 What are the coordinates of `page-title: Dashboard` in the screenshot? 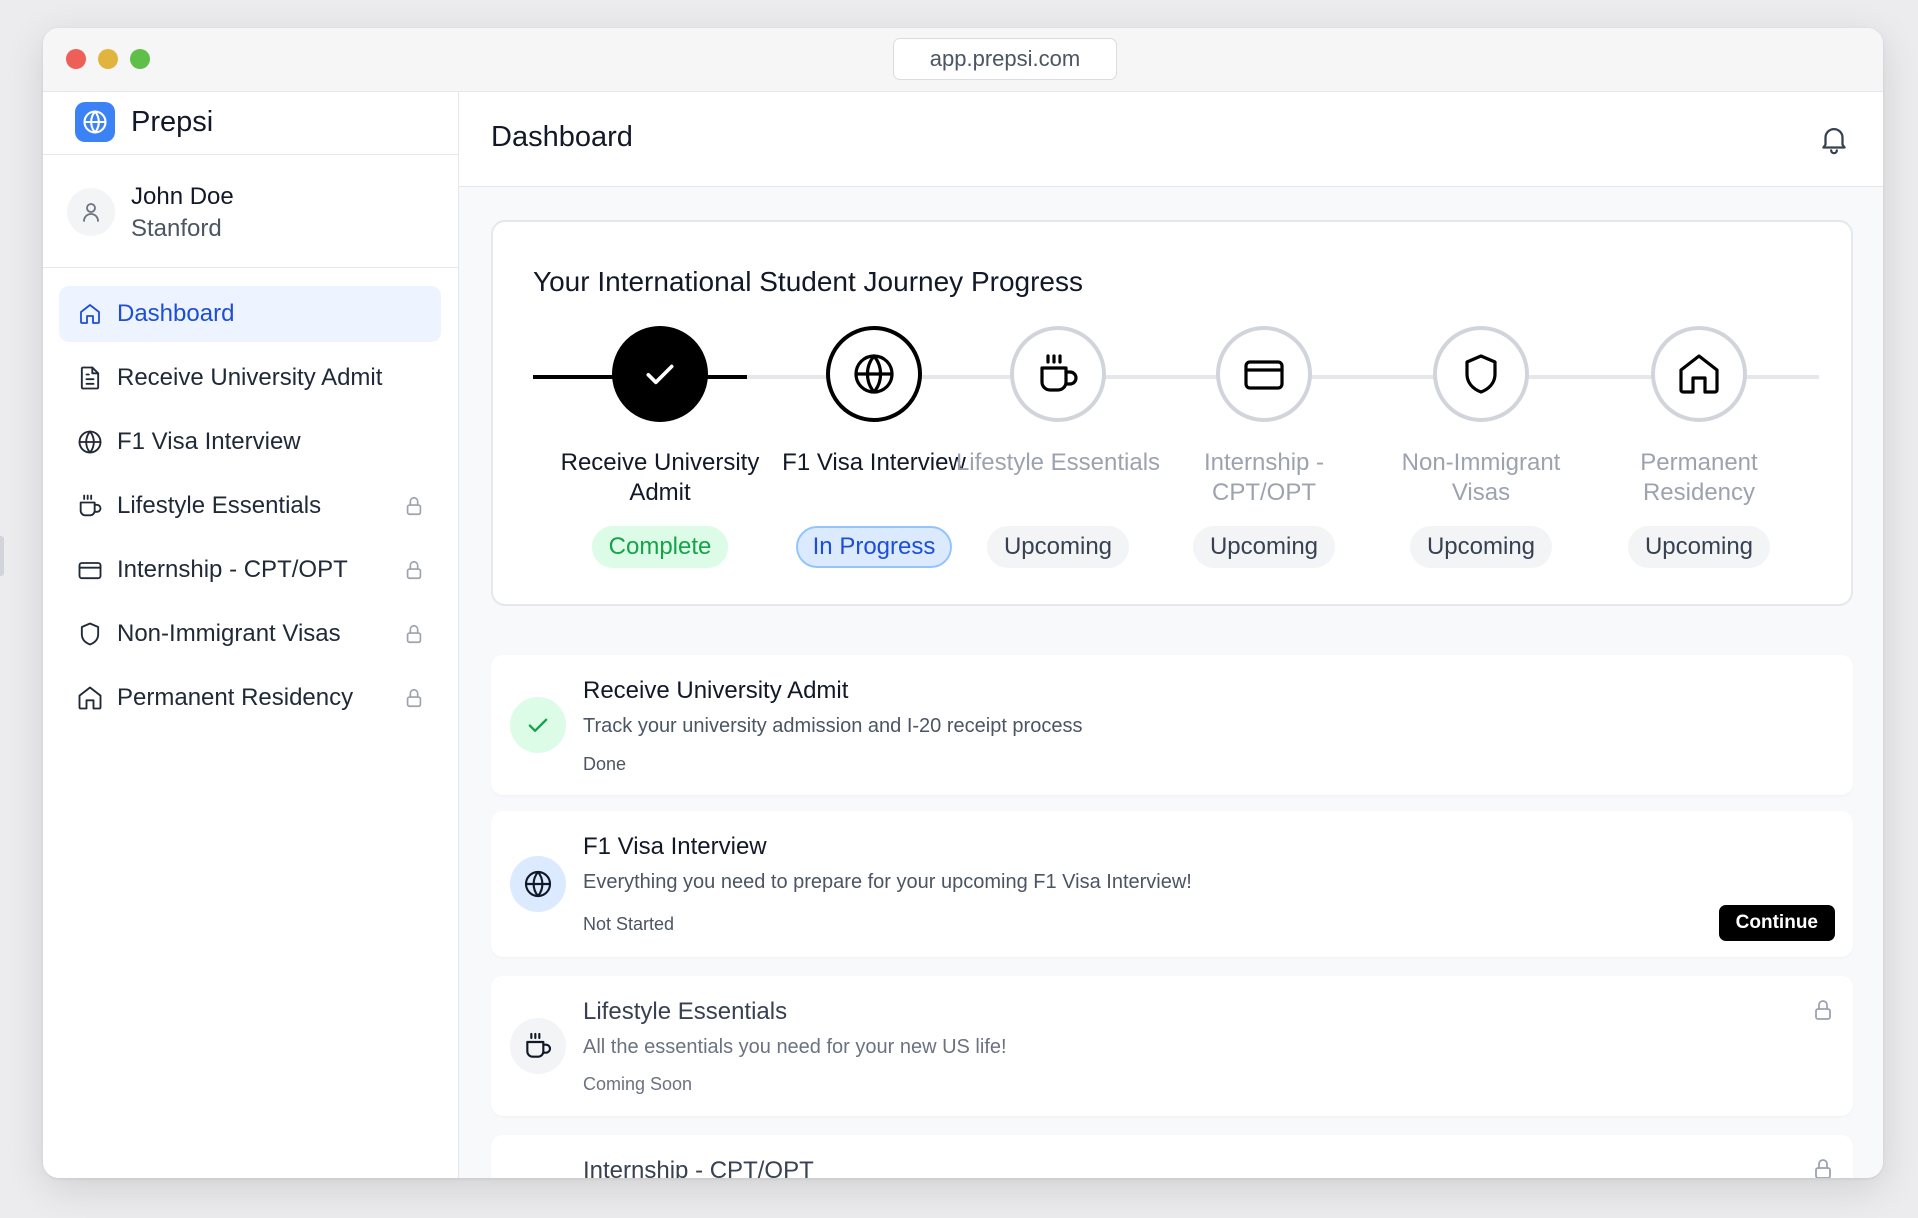 It's located at (562, 137).